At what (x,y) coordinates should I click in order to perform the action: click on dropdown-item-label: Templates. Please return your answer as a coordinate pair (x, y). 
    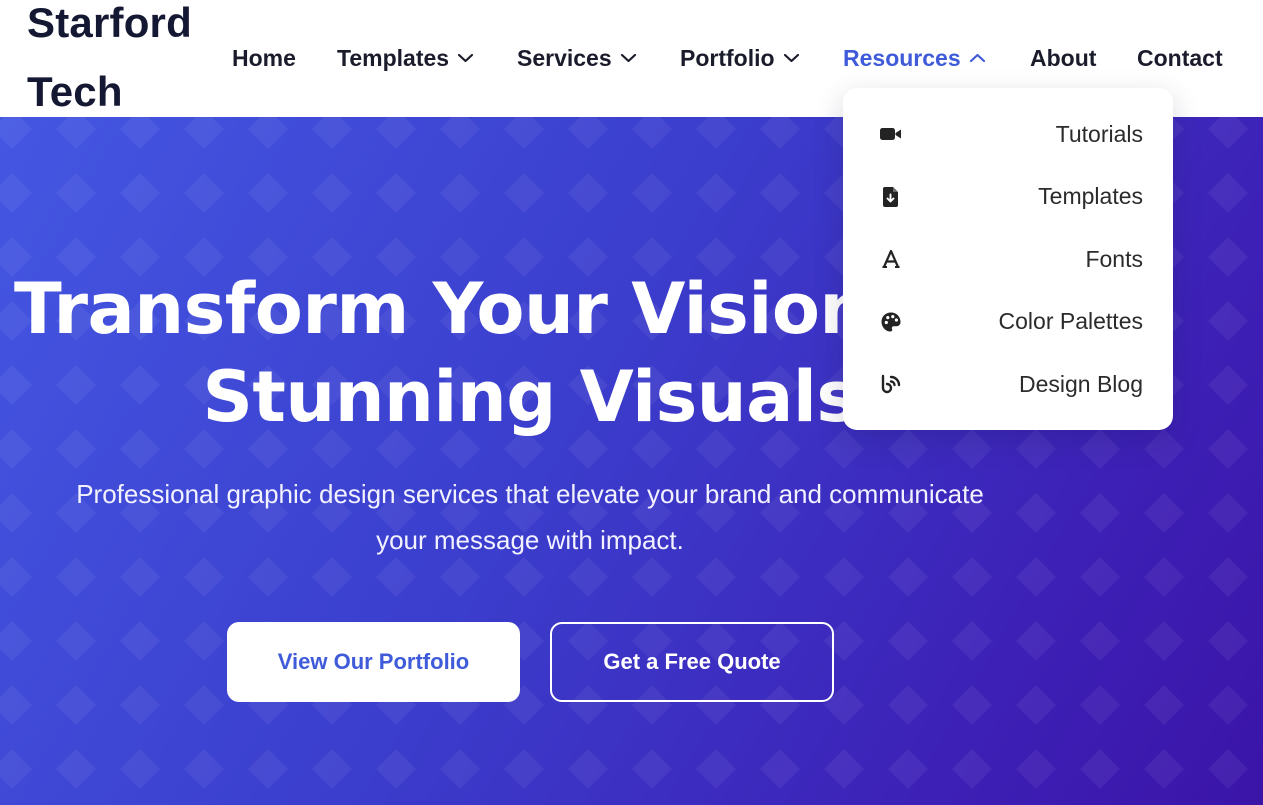
    Looking at the image, I should click on (1090, 196).